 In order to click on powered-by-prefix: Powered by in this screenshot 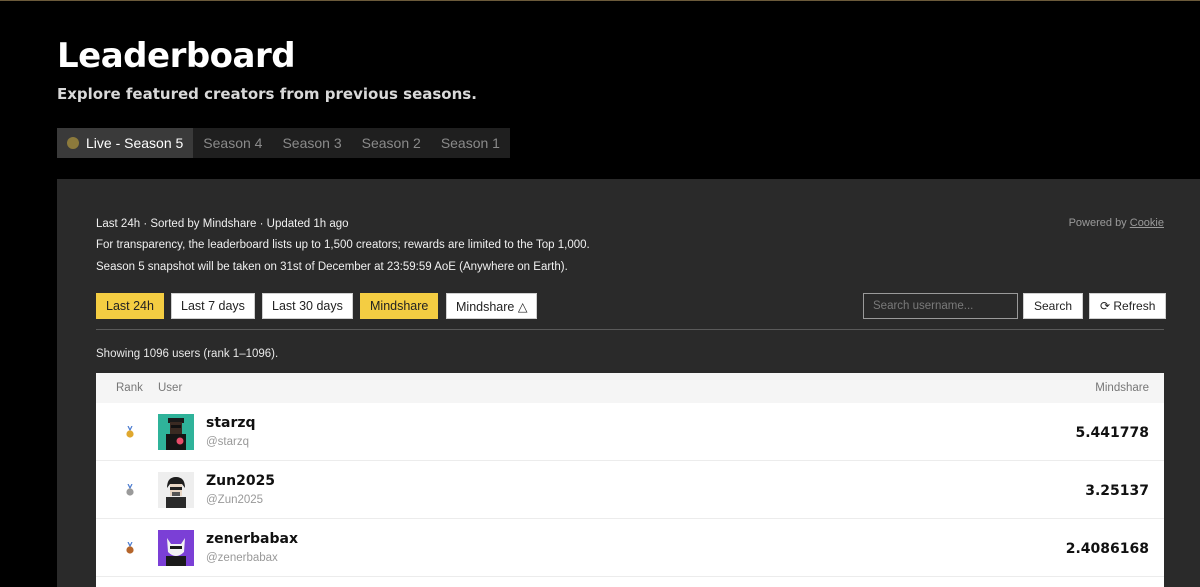, I will do `click(1097, 223)`.